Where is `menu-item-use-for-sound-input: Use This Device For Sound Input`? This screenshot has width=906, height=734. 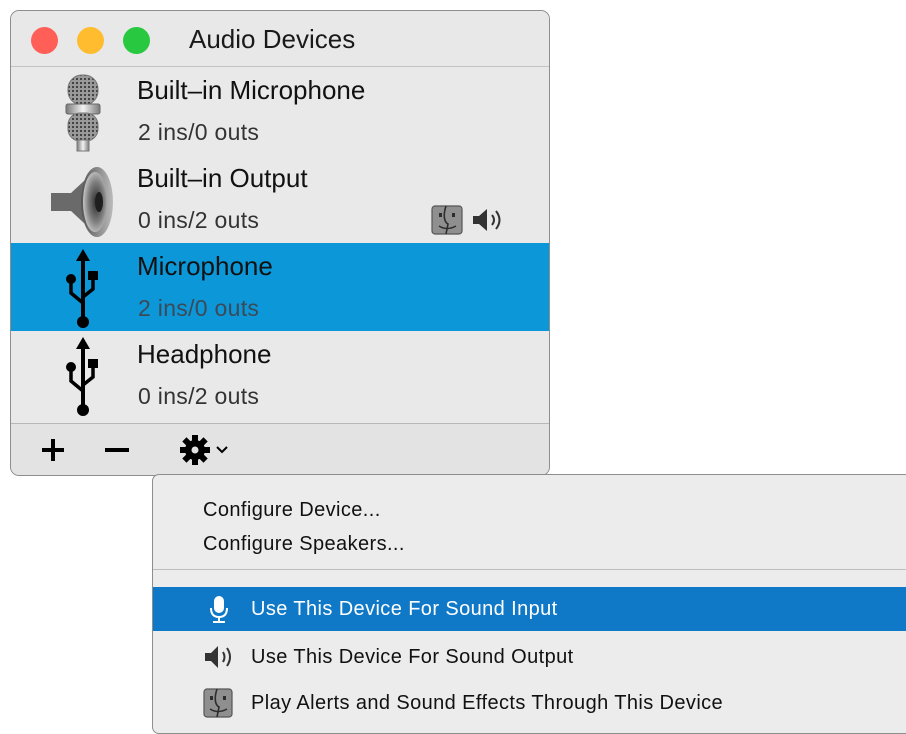 menu-item-use-for-sound-input: Use This Device For Sound Input is located at coordinates (529, 609).